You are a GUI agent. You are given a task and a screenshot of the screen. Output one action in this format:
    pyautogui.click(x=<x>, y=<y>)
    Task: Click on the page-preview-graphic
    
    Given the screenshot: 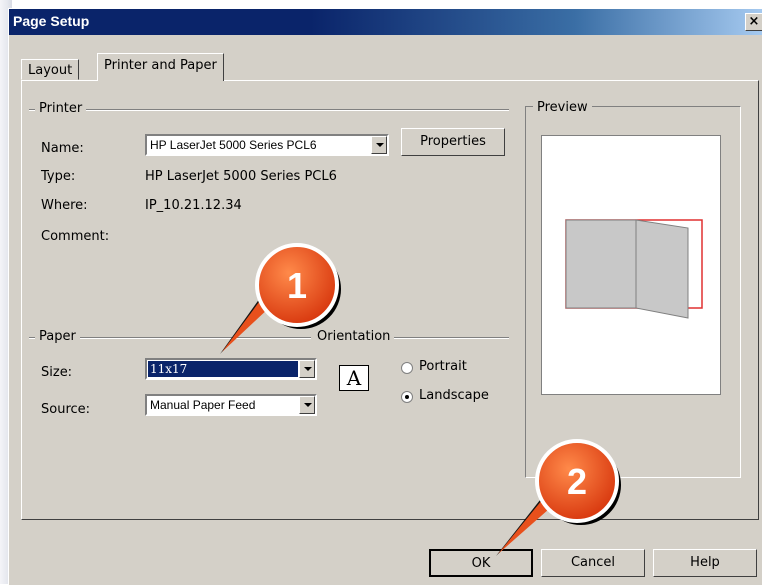 What is the action you would take?
    pyautogui.click(x=634, y=269)
    